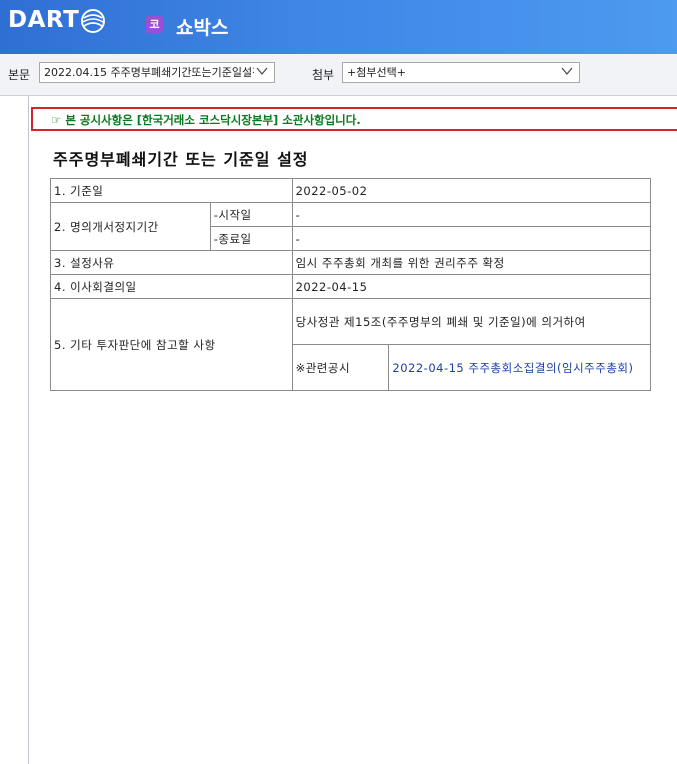 Image resolution: width=677 pixels, height=764 pixels. What do you see at coordinates (171, 286) in the screenshot?
I see `board-resolution-date-label: 4. 이사회결의일` at bounding box center [171, 286].